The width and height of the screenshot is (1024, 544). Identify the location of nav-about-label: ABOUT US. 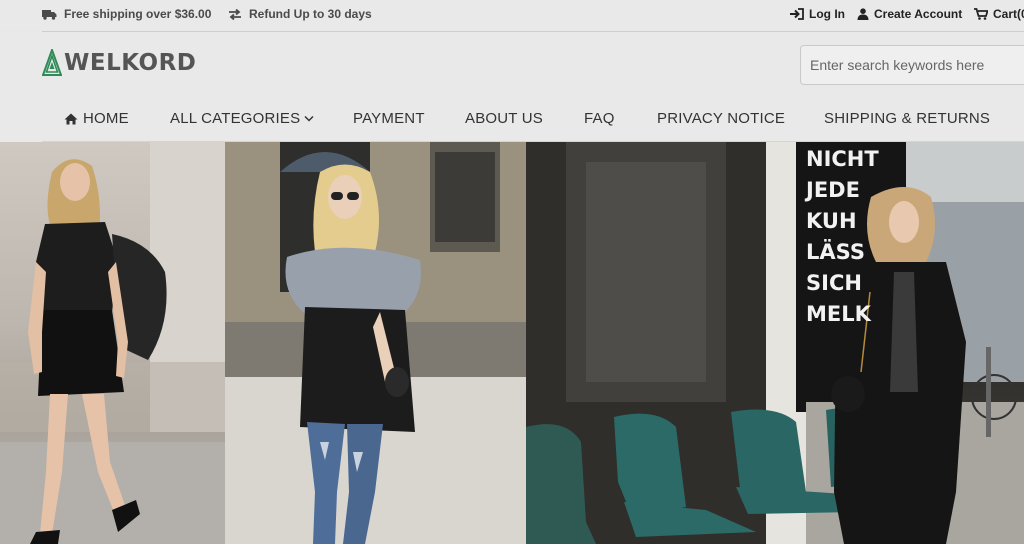
(504, 118).